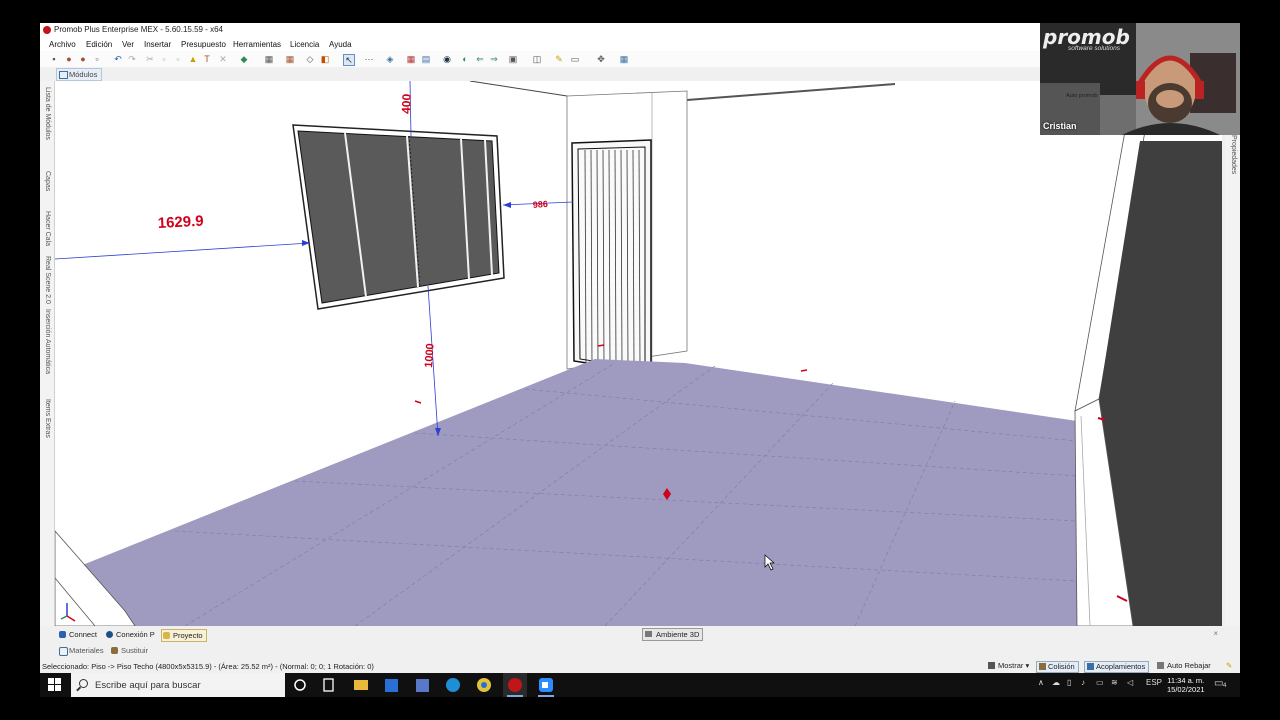 The image size is (1280, 720). I want to click on pencil-icon: ✎, so click(1224, 666).